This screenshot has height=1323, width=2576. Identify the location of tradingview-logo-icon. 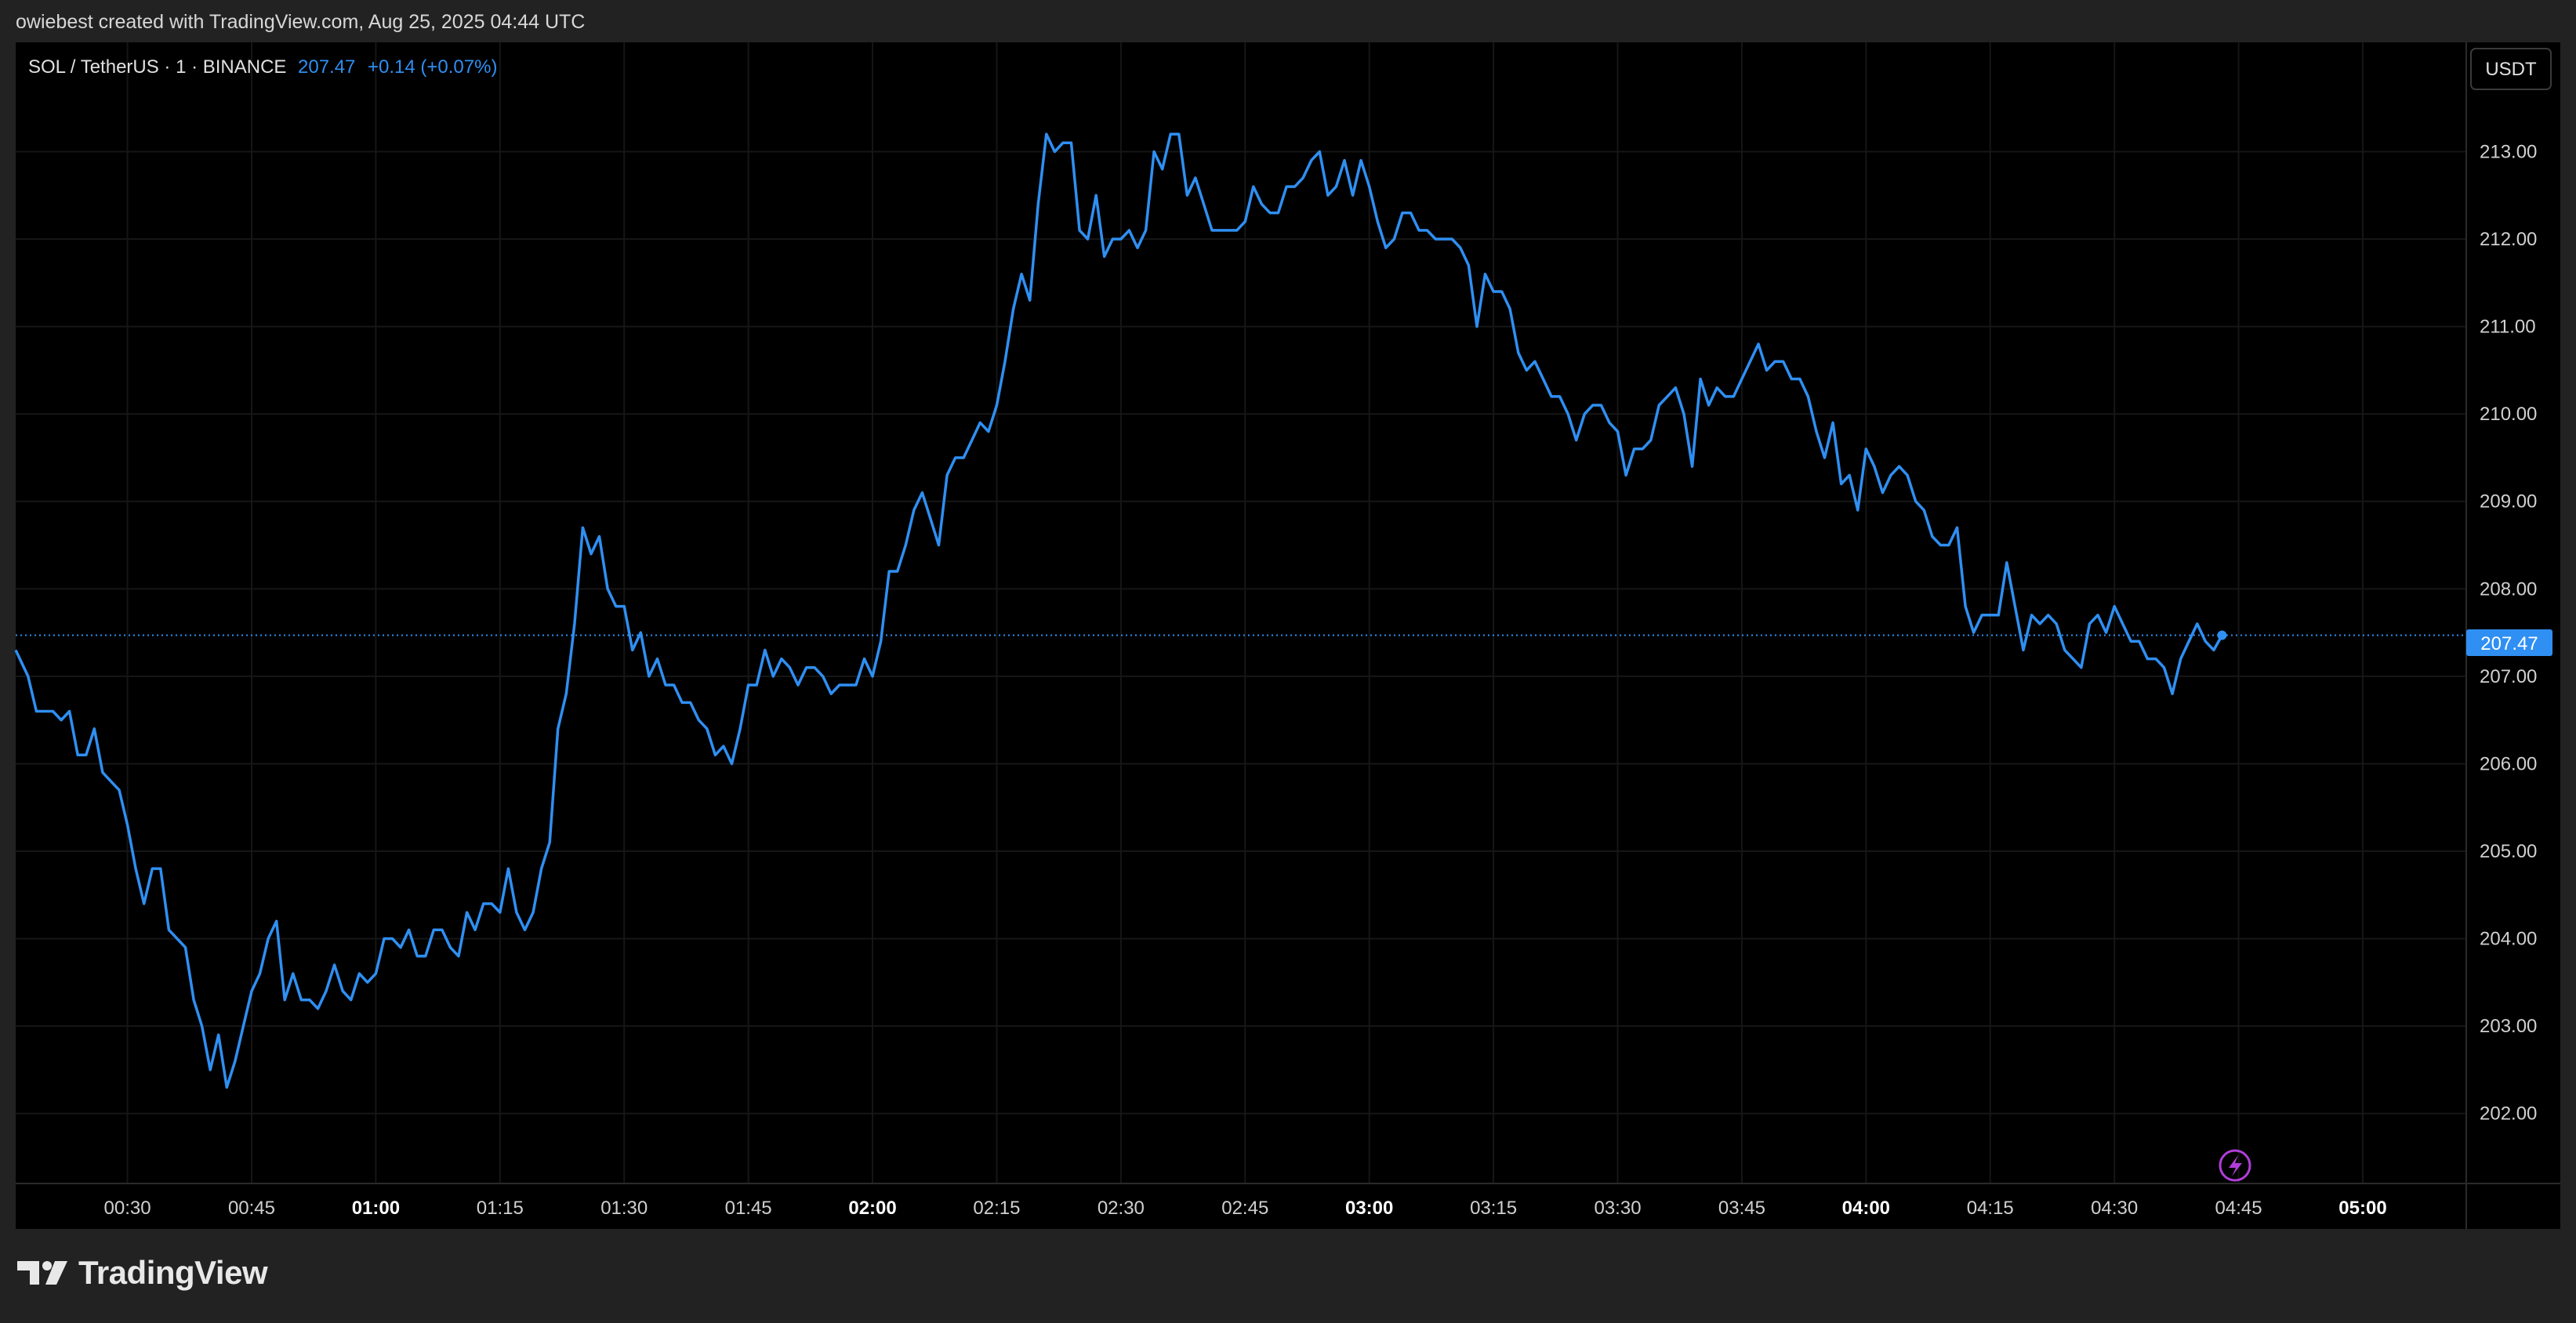
(42, 1273).